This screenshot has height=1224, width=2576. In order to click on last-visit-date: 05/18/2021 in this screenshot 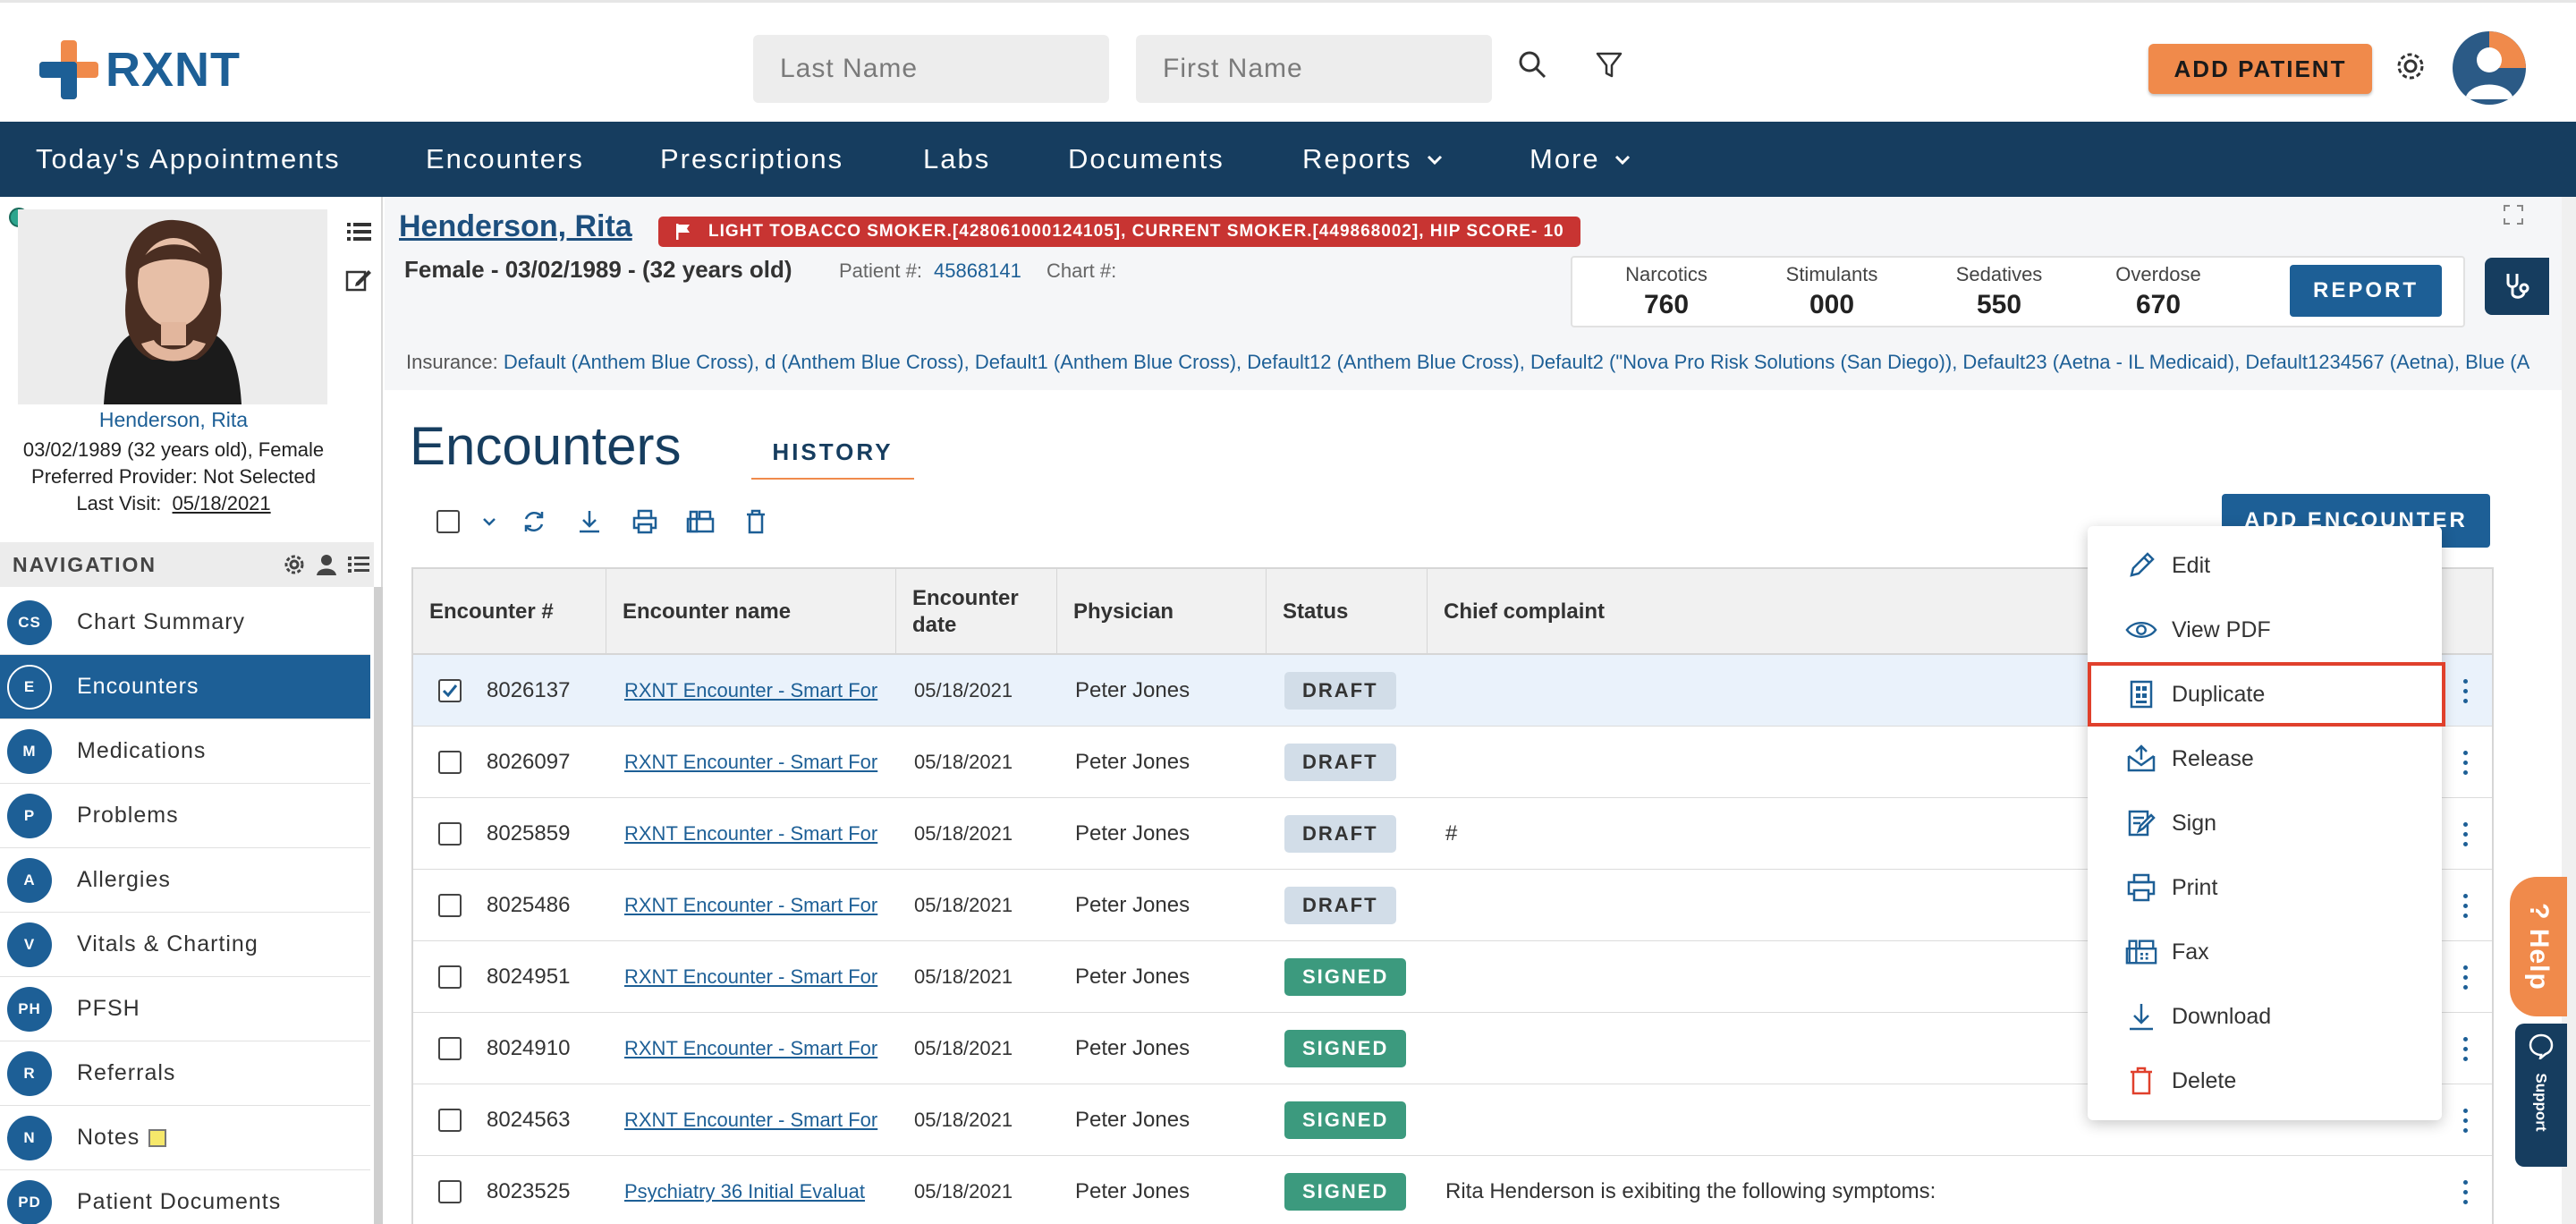, I will do `click(222, 503)`.